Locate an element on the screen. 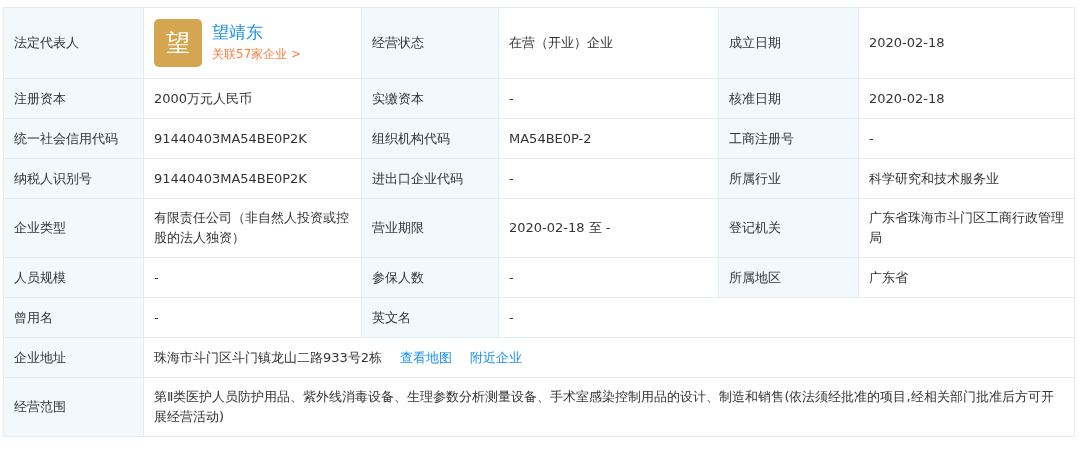 Image resolution: width=1080 pixels, height=455 pixels. field-label: 经营范围 is located at coordinates (40, 407).